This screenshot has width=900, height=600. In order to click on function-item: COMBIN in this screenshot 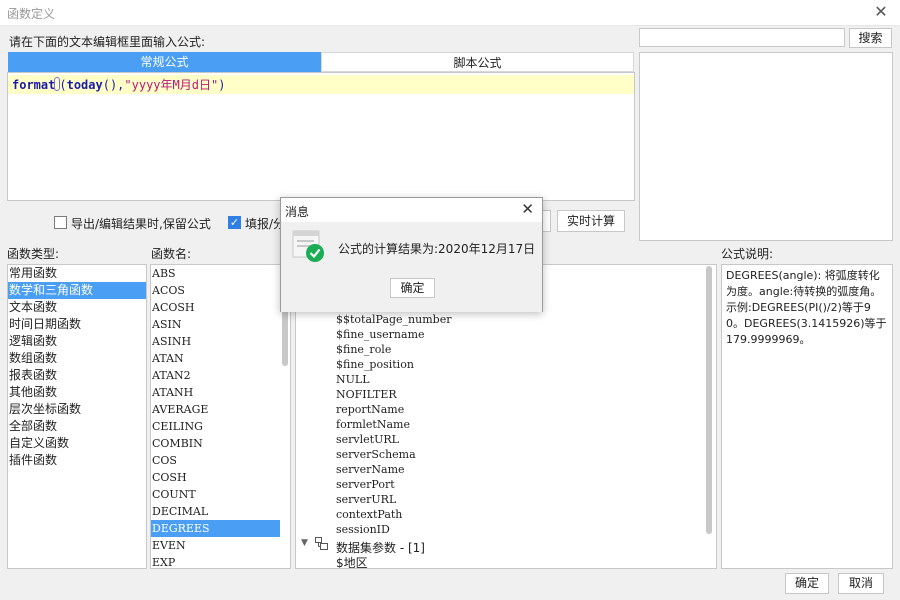, I will do `click(220, 443)`.